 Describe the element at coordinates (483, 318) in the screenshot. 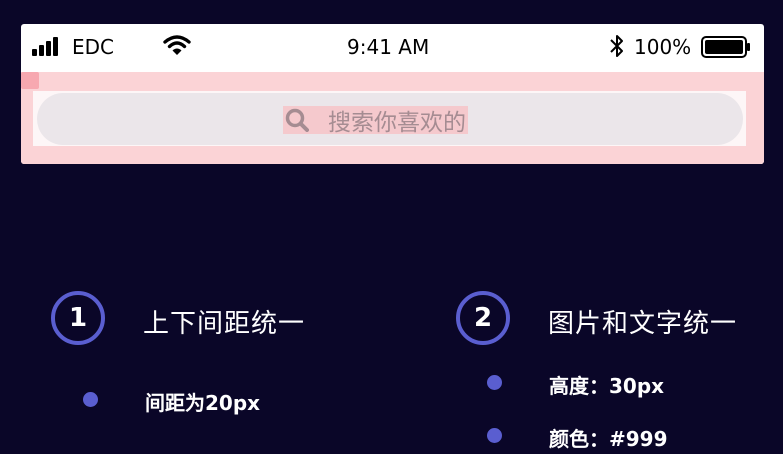

I see `step-number-2: 2` at that location.